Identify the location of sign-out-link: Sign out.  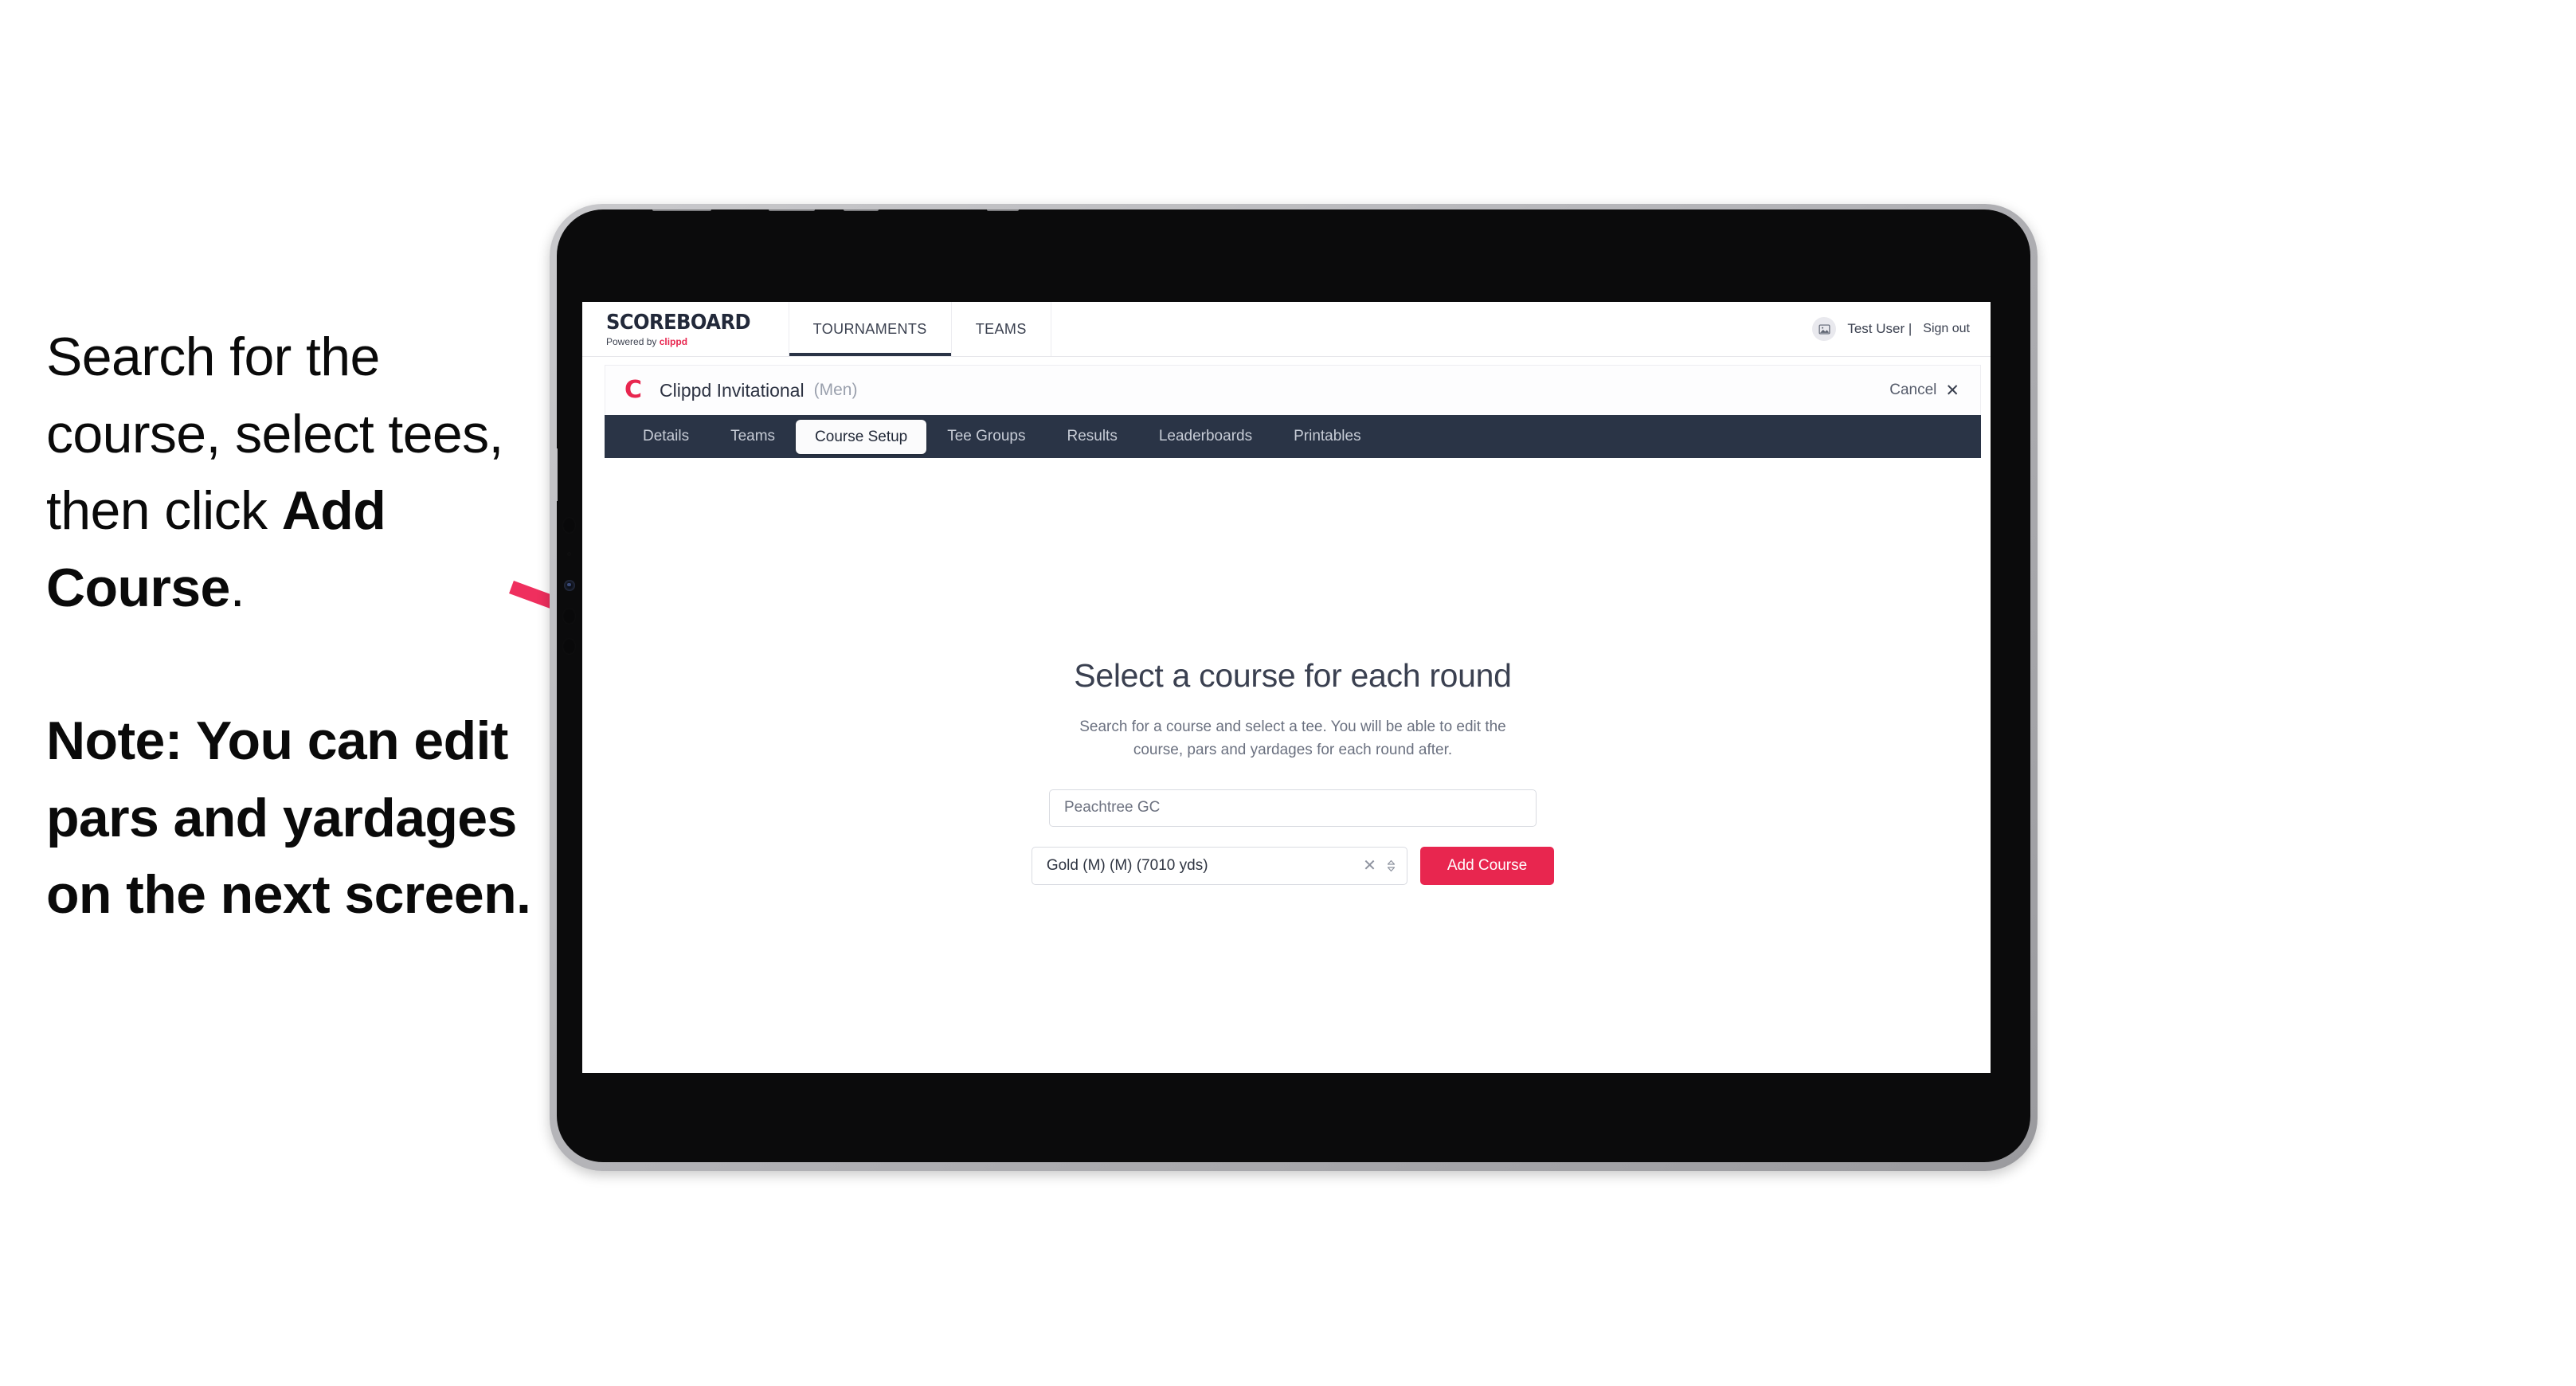
(1946, 329).